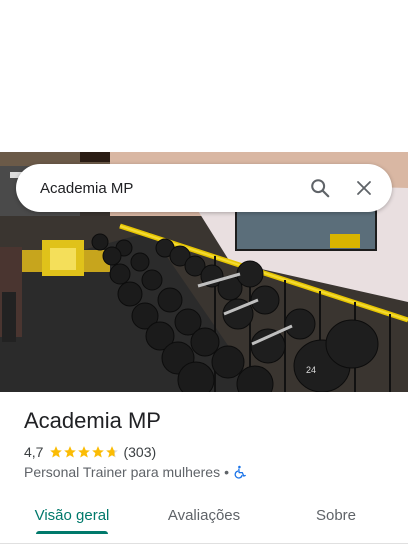 This screenshot has height=544, width=408. I want to click on tab-about: Sobre, so click(336, 515).